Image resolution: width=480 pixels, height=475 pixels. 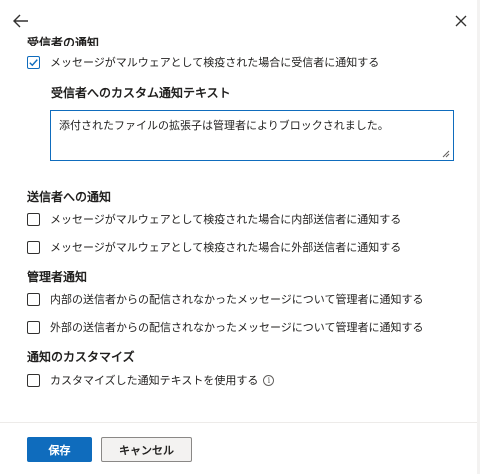 What do you see at coordinates (59, 449) in the screenshot?
I see `save-button: 保存` at bounding box center [59, 449].